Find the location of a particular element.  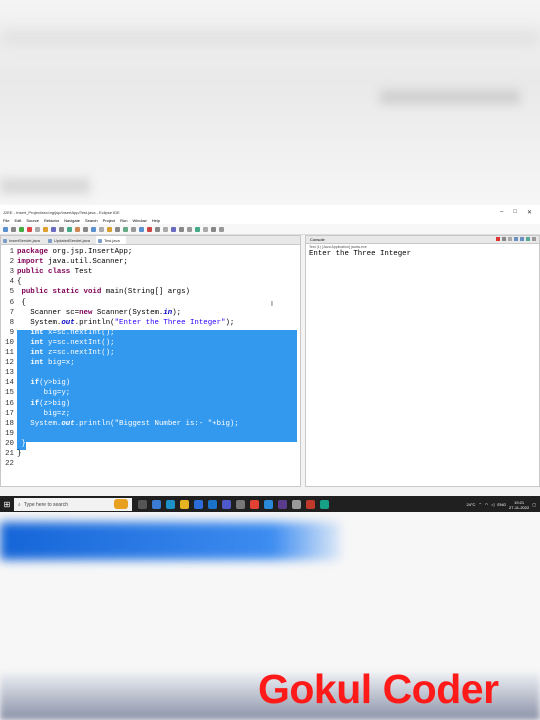

tab-test-java: Test.java is located at coordinates (110, 240).